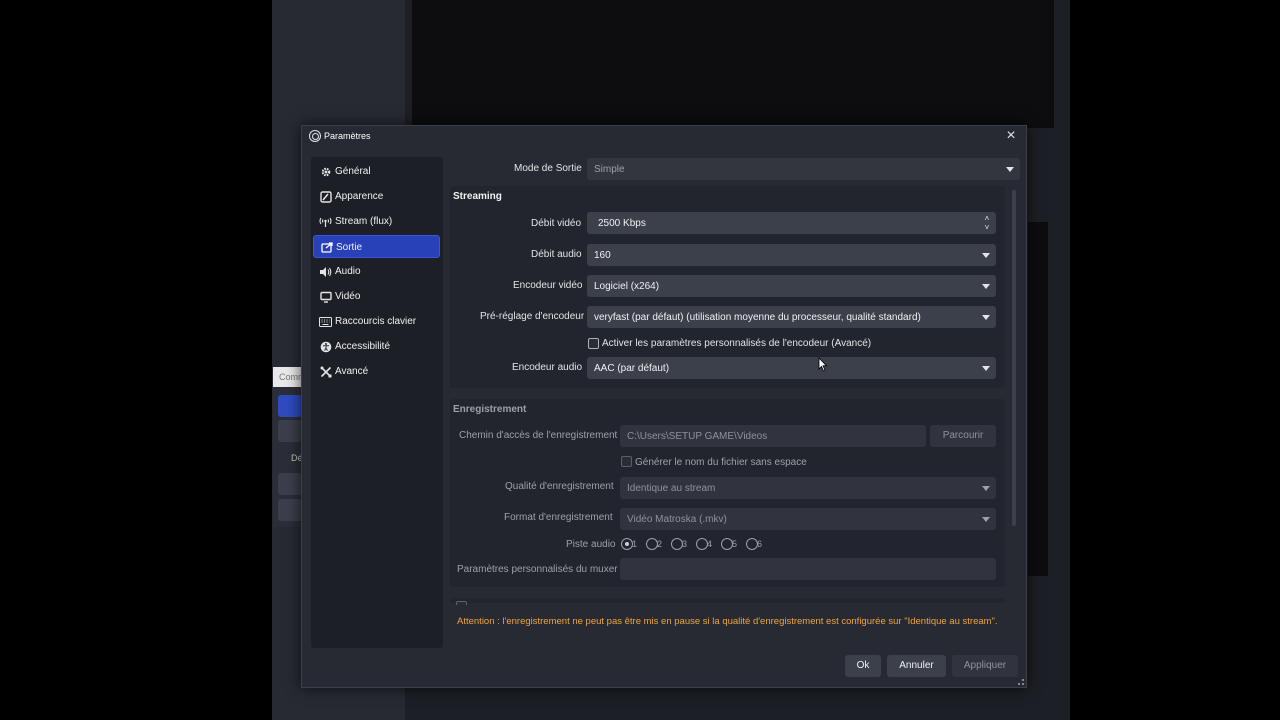  Describe the element at coordinates (632, 368) in the screenshot. I see `audio-encoder-value: AAC (par défaut)` at that location.